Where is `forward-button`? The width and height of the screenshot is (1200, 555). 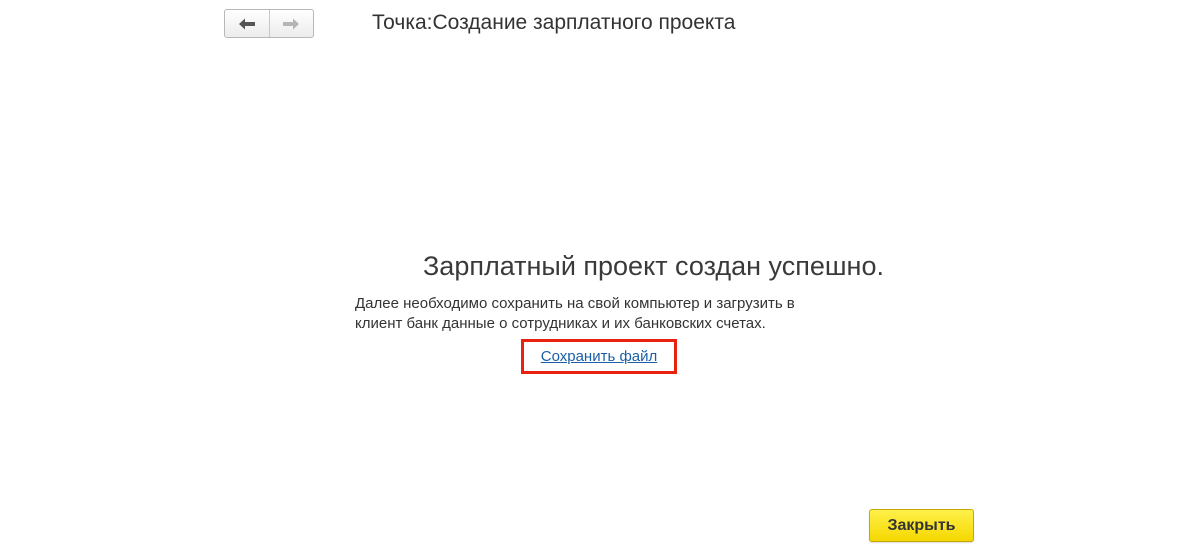
forward-button is located at coordinates (291, 23).